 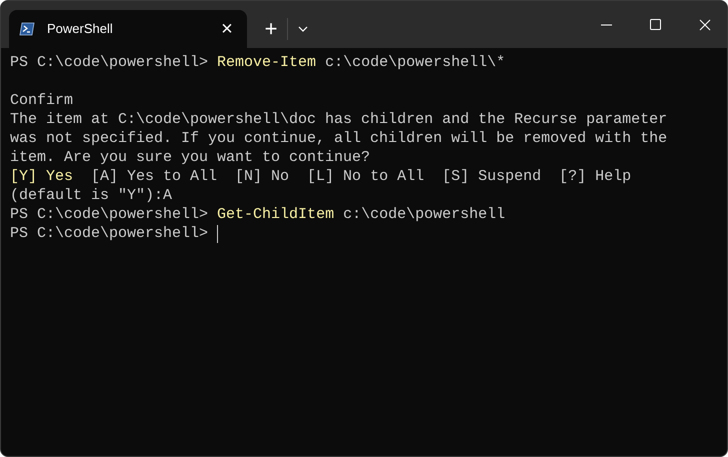 What do you see at coordinates (258, 214) in the screenshot?
I see `terminal-line: PS C:\code\powershell> Get-ChildItem c:\code\powershell` at bounding box center [258, 214].